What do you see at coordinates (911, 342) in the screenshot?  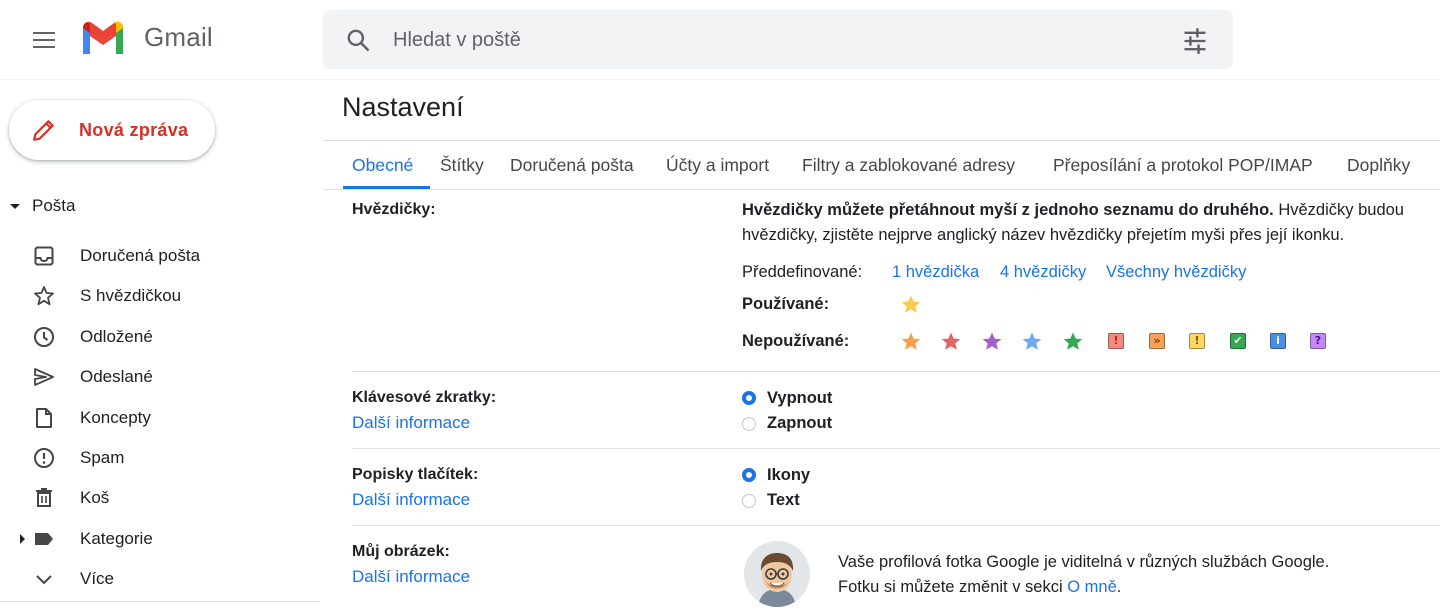 I see `orange-star-icon` at bounding box center [911, 342].